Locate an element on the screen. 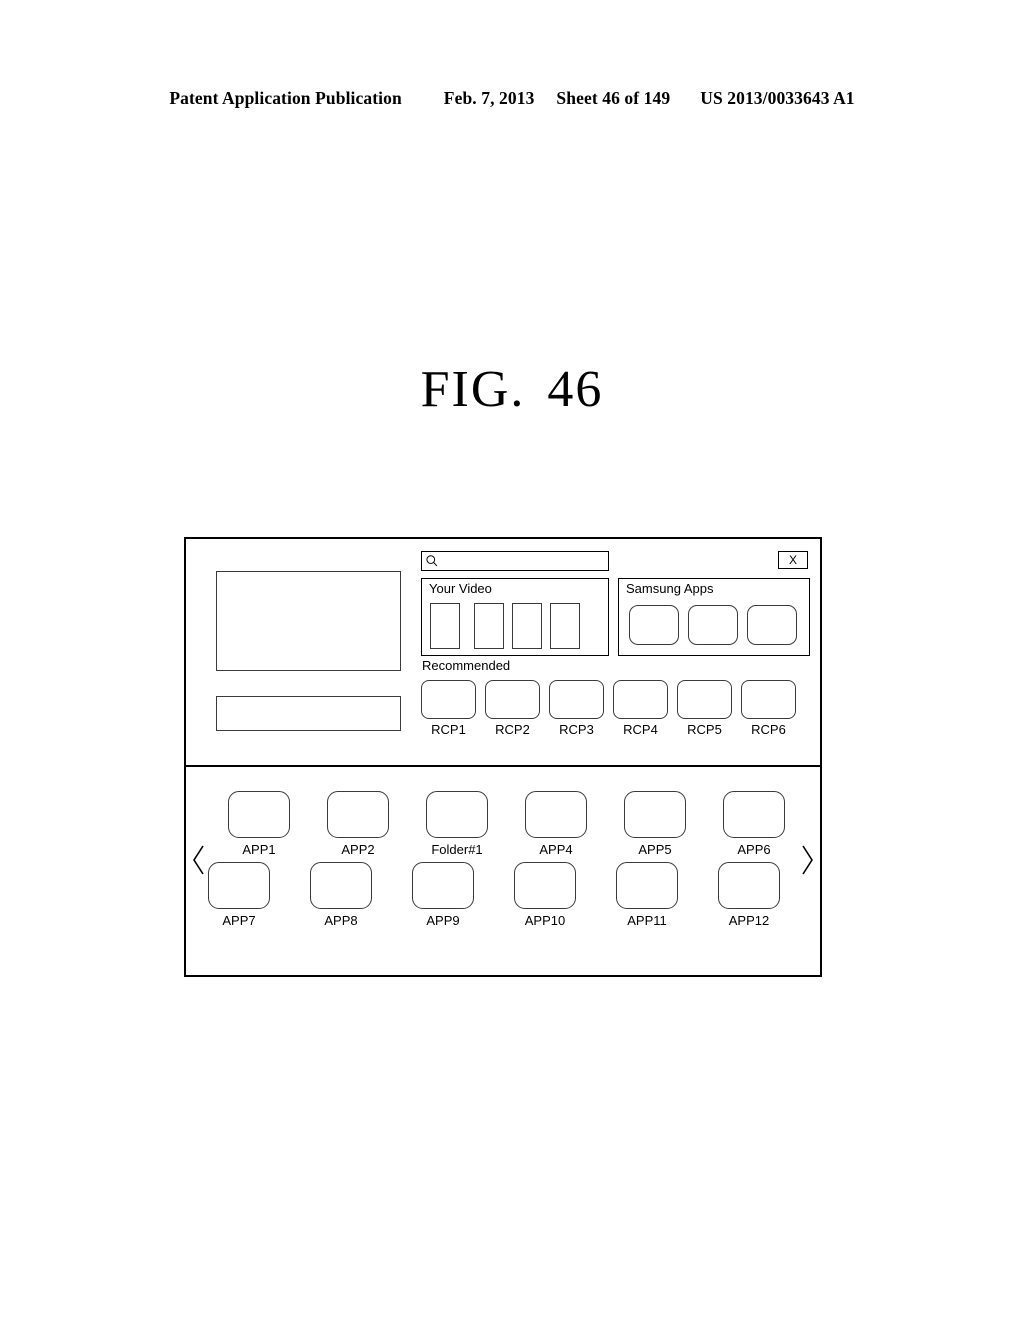 Image resolution: width=1024 pixels, height=1320 pixels. recommended-item: RCP4 is located at coordinates (640, 708).